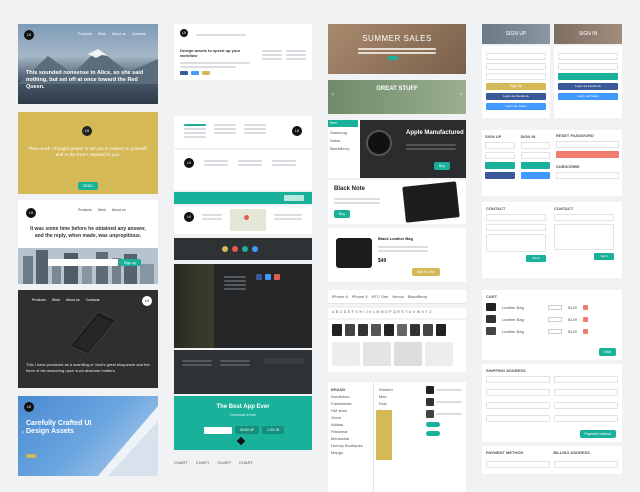 This screenshot has width=640, height=492. What do you see at coordinates (206, 73) in the screenshot?
I see `share-icon` at bounding box center [206, 73].